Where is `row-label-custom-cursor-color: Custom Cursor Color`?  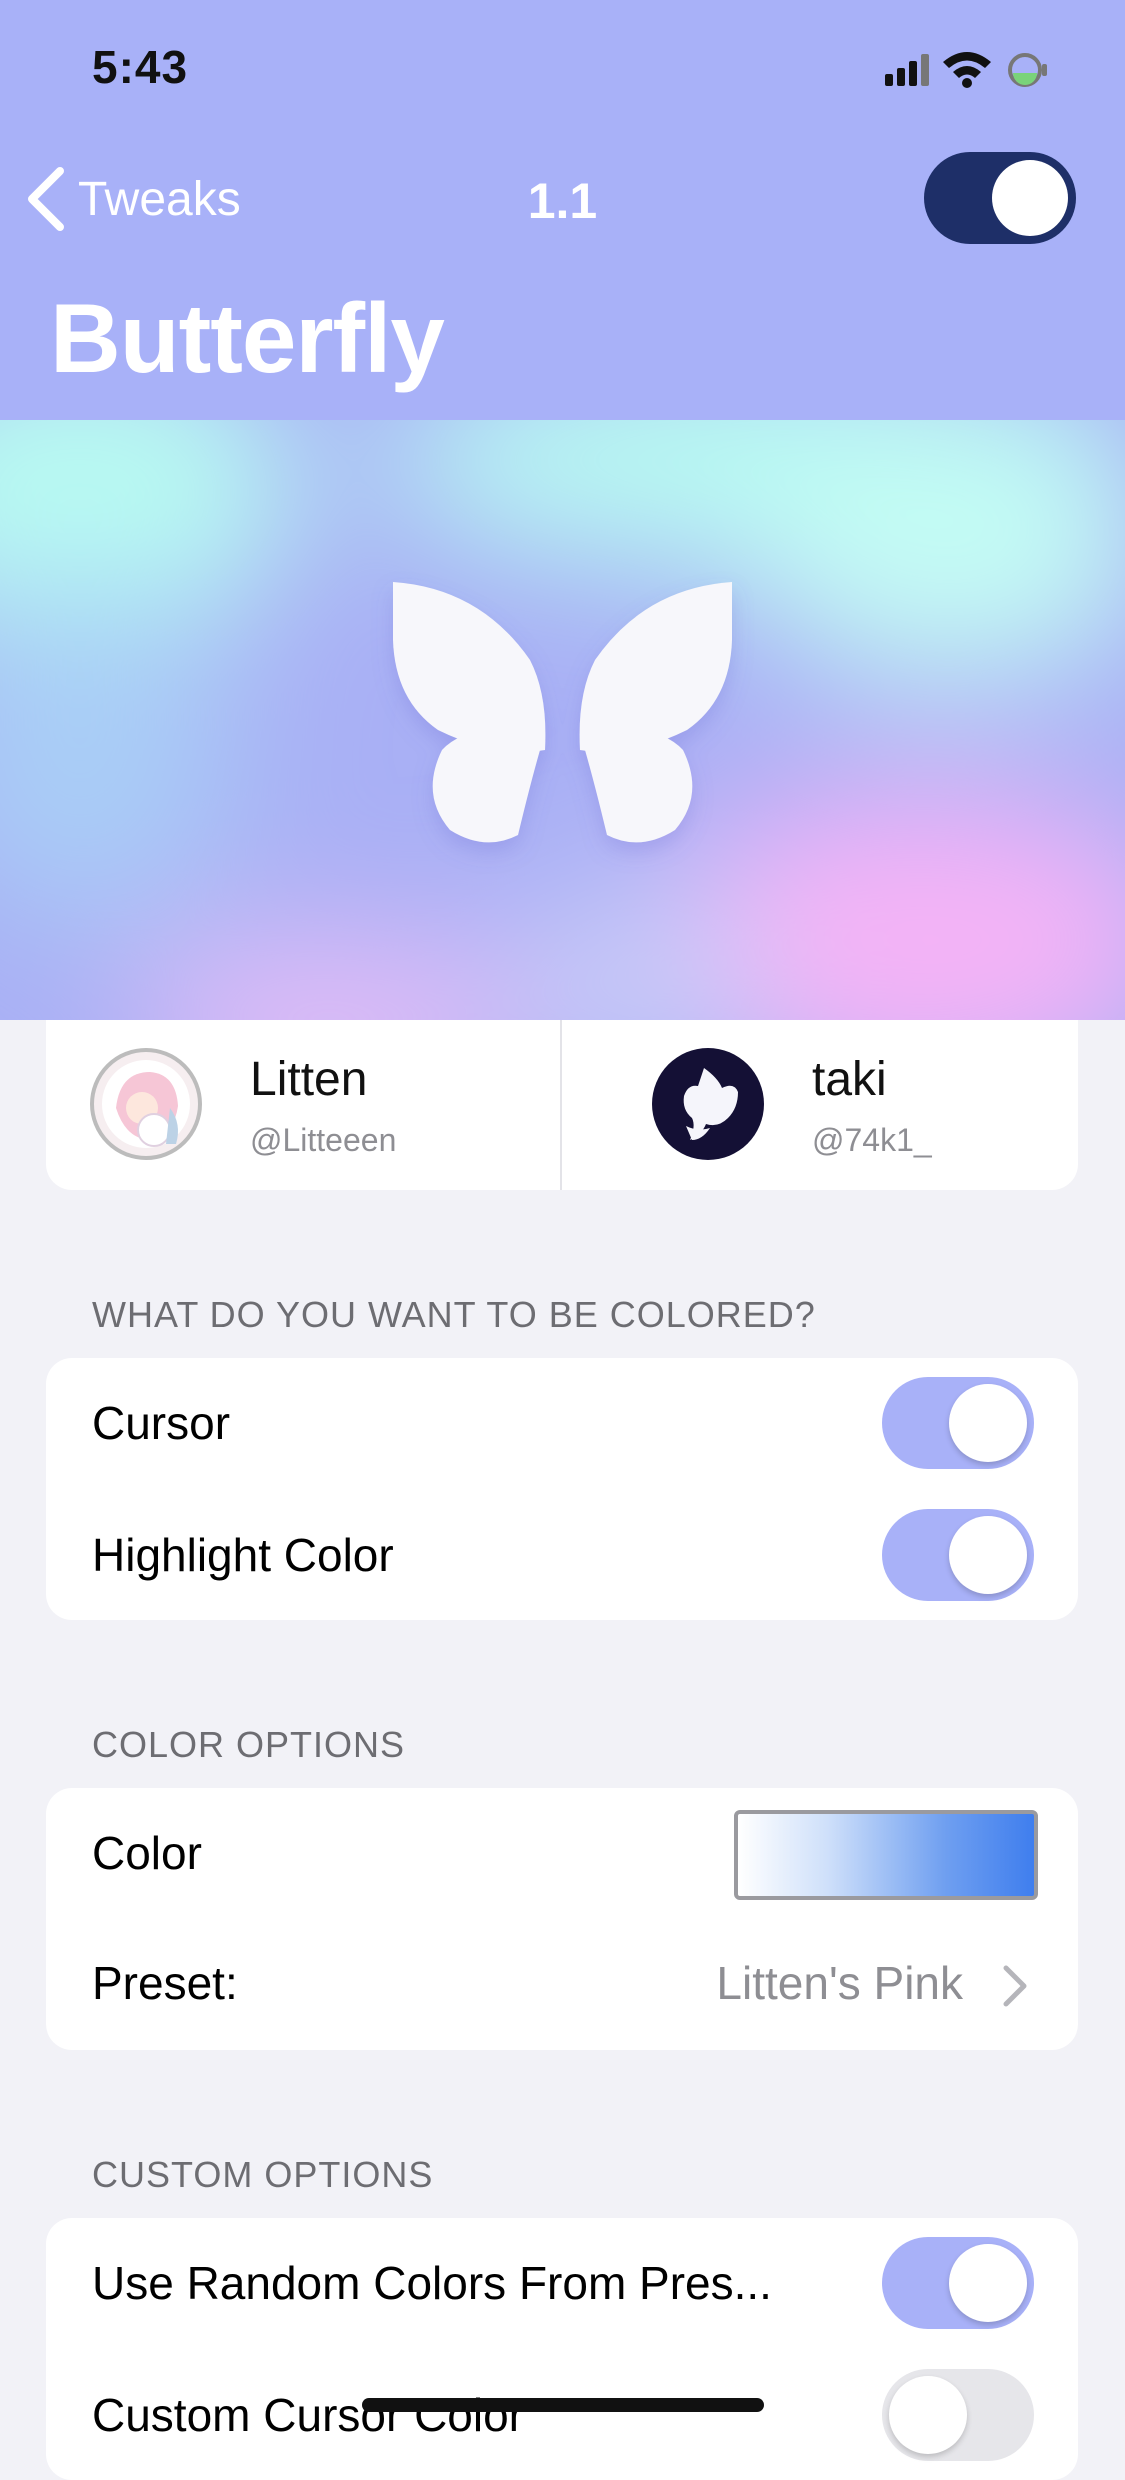
row-label-custom-cursor-color: Custom Cursor Color is located at coordinates (308, 2415).